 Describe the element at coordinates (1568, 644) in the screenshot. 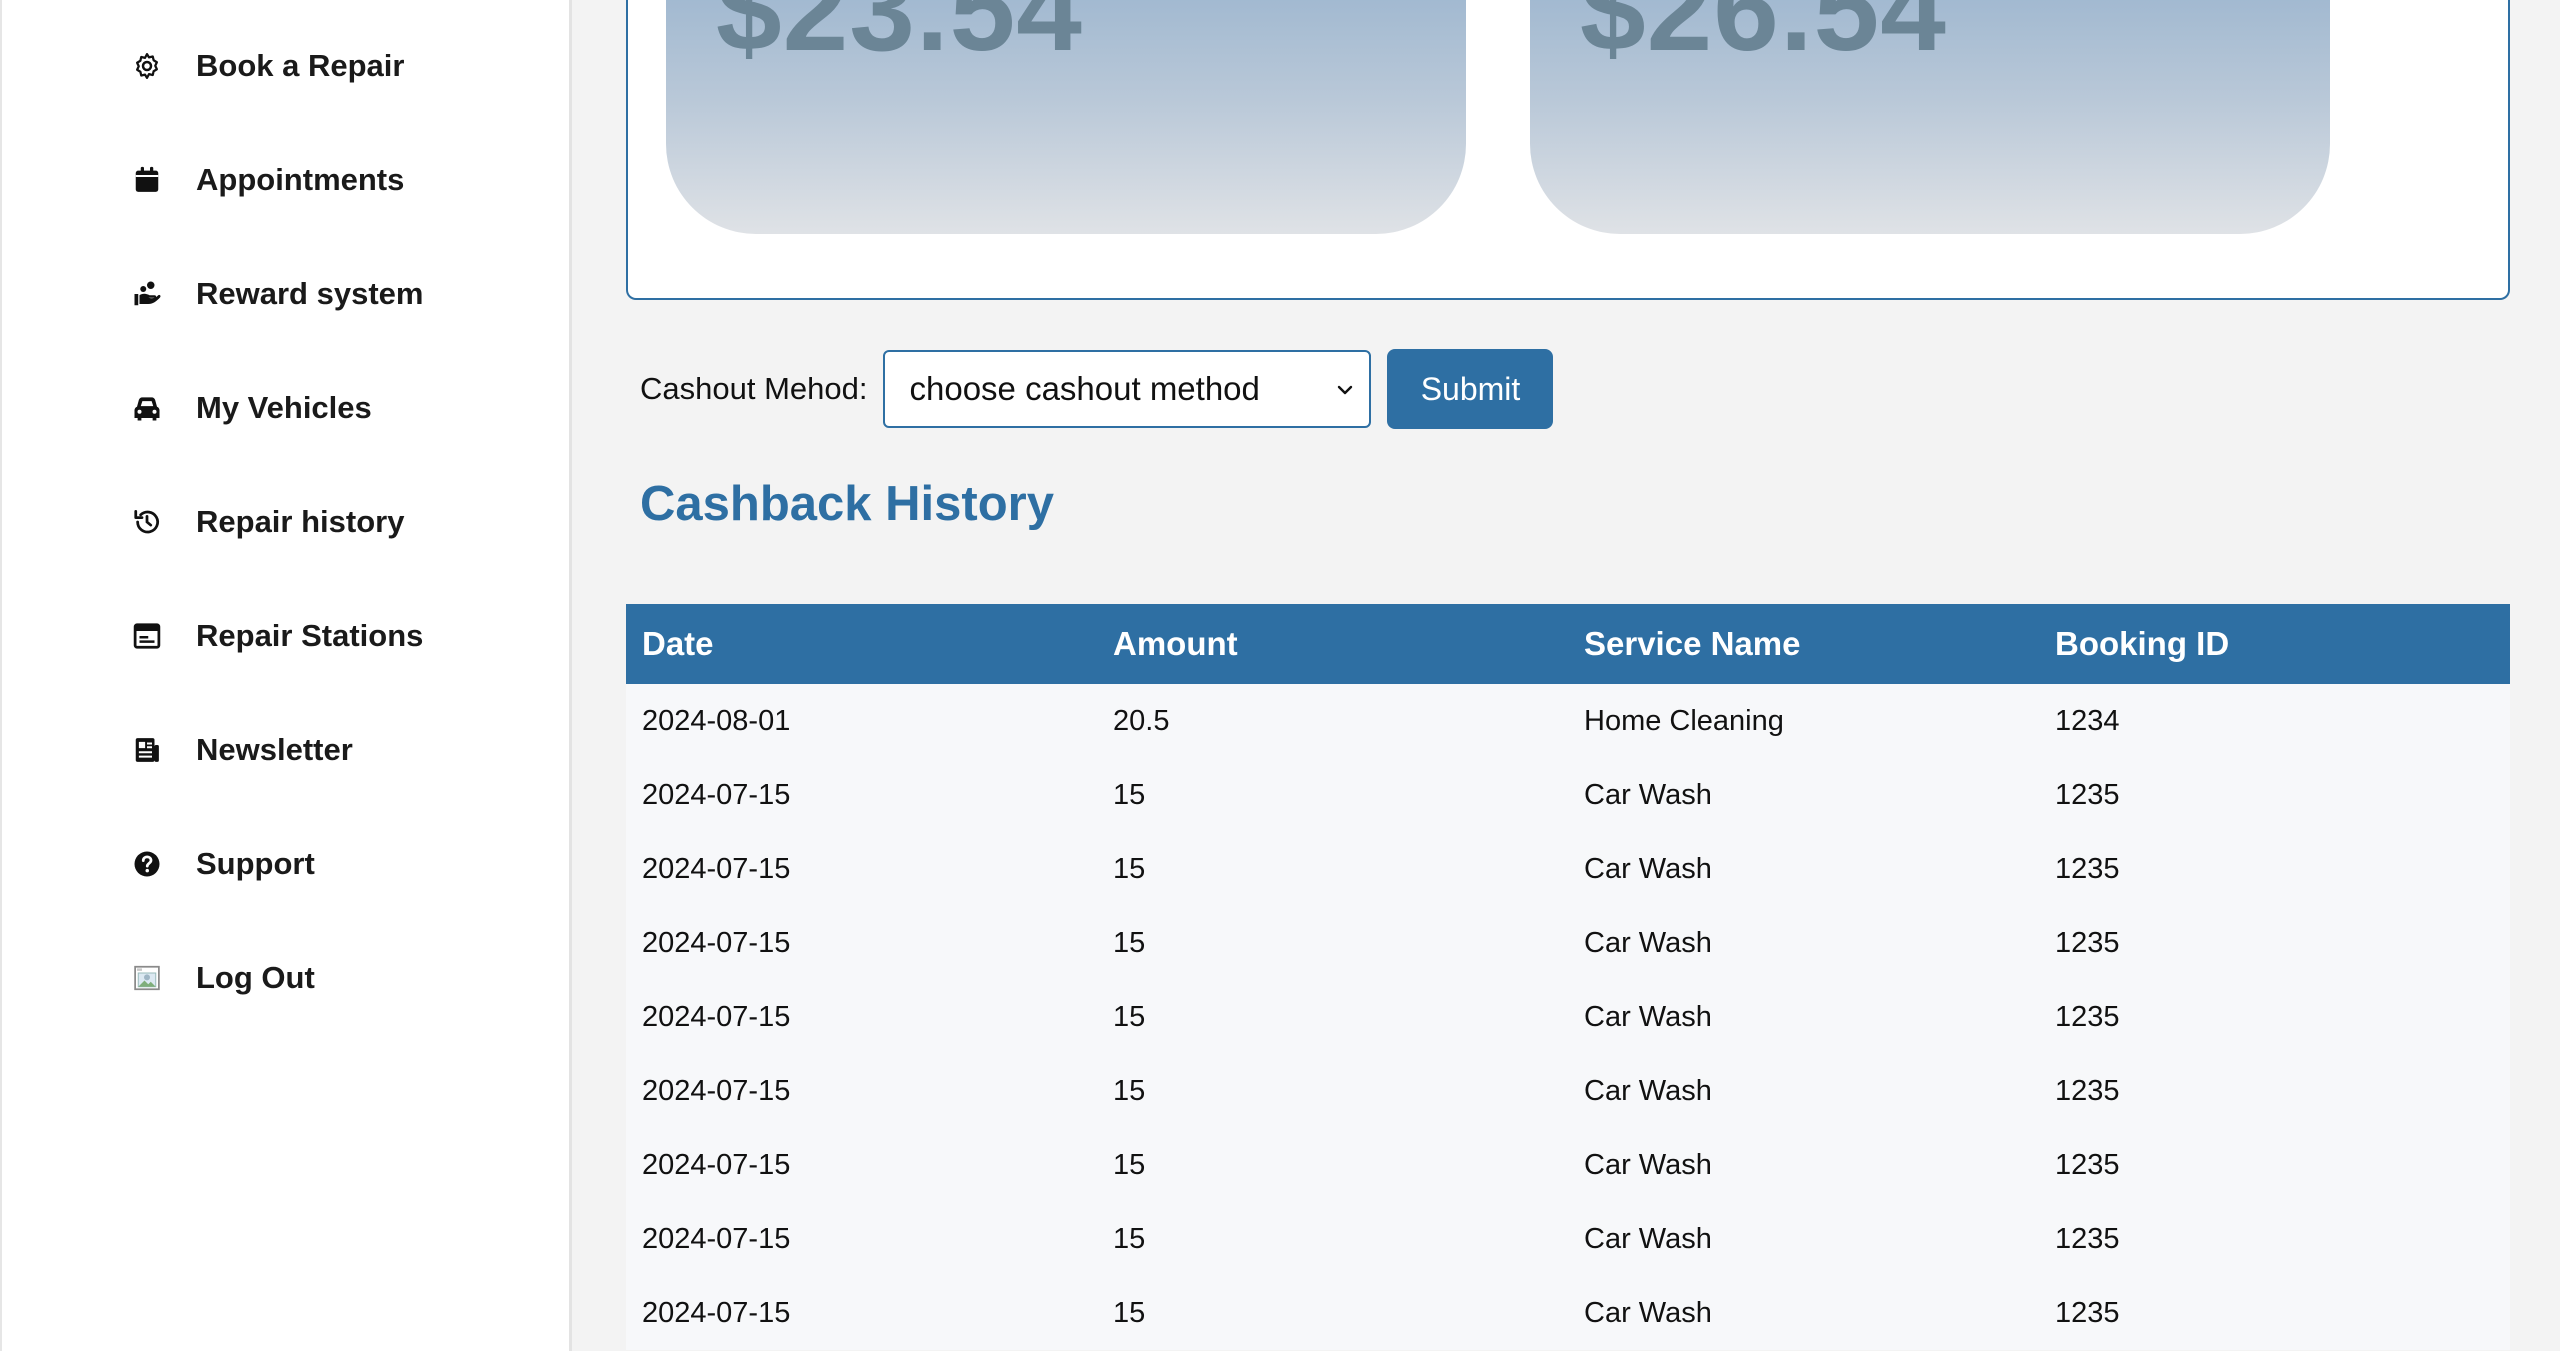

I see `table-header: Date Amount Service Name Booking ID` at that location.